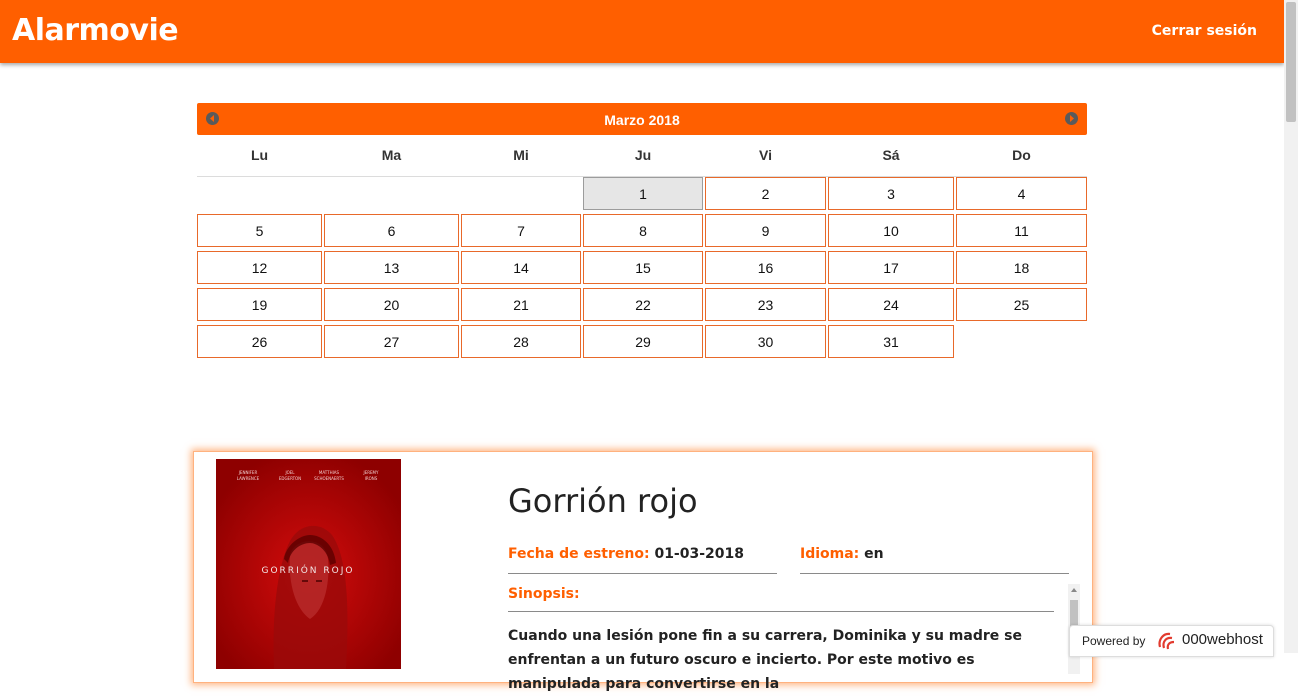  Describe the element at coordinates (643, 304) in the screenshot. I see `calendar-day: 22` at that location.